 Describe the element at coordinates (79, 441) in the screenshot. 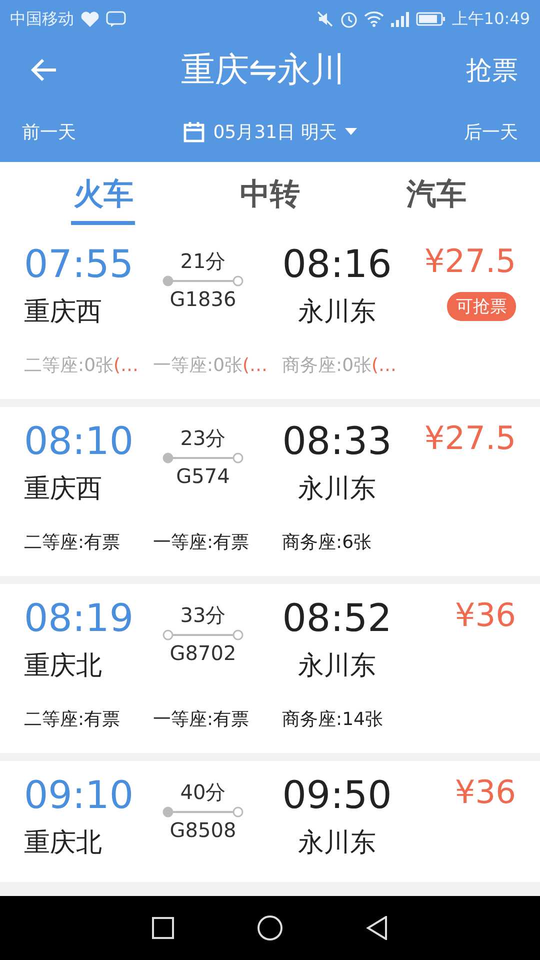

I see `departure-time: 08:10` at that location.